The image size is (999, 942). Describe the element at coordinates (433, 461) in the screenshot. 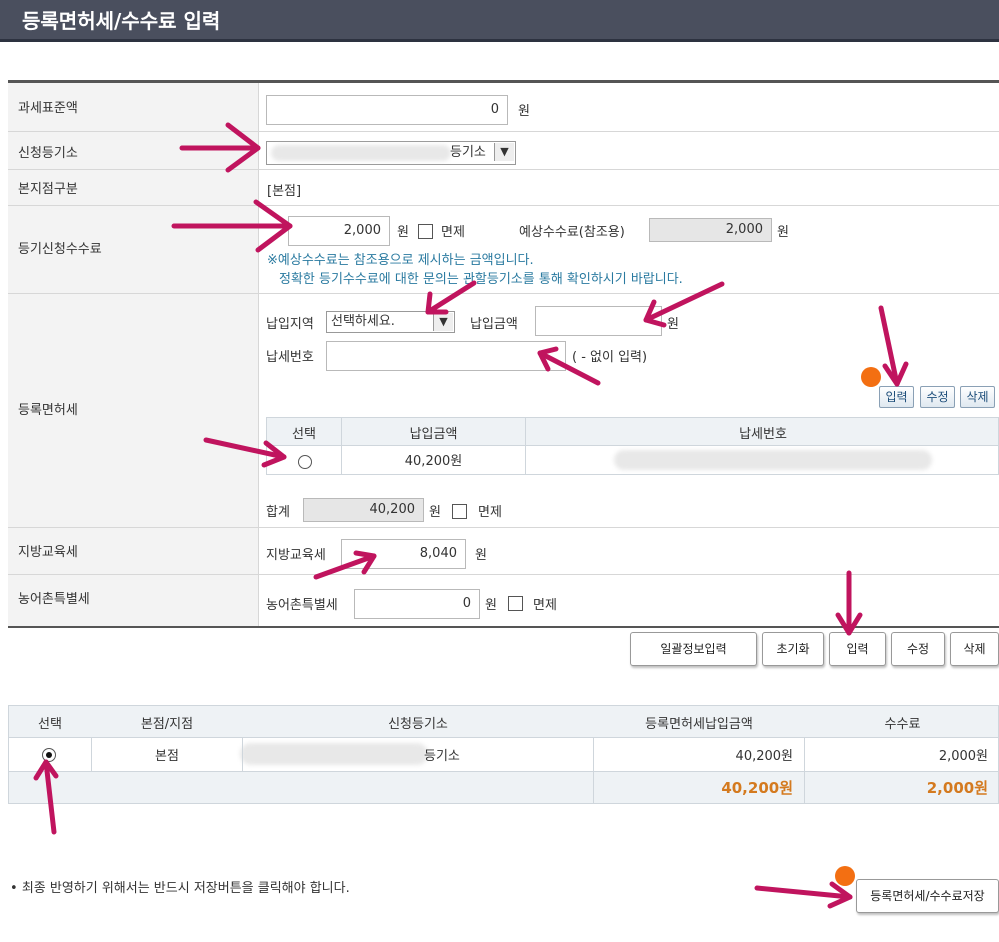

I see `tax-grid-row-amount: 40,200원` at that location.